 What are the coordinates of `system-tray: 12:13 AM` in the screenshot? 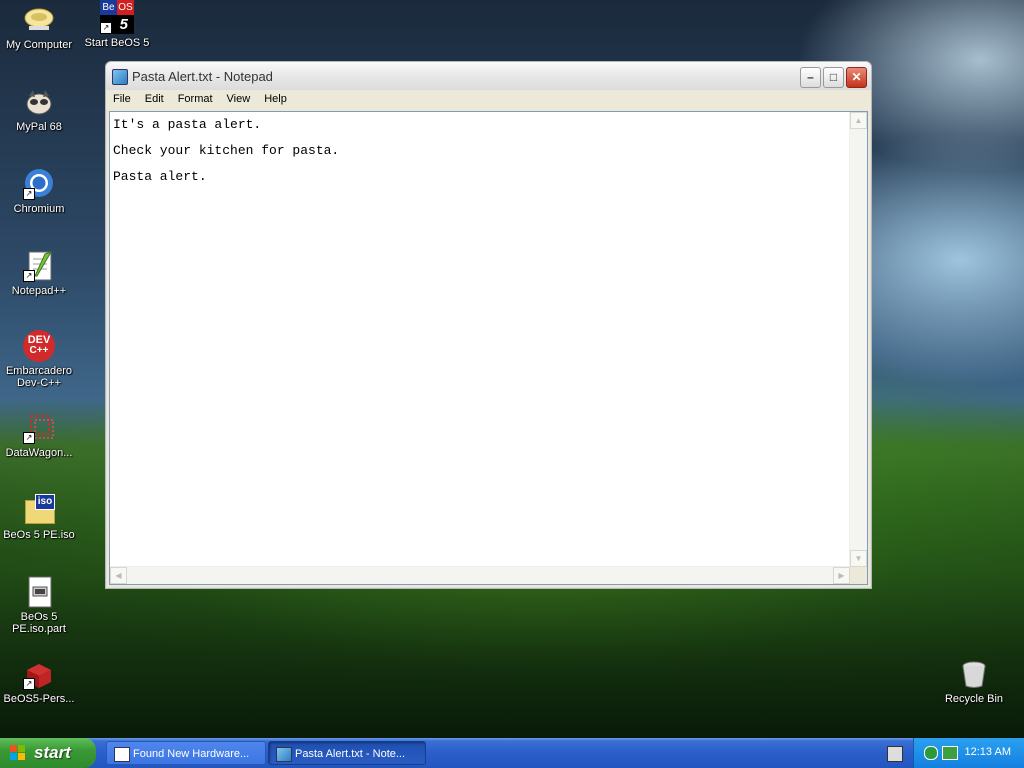 It's located at (968, 753).